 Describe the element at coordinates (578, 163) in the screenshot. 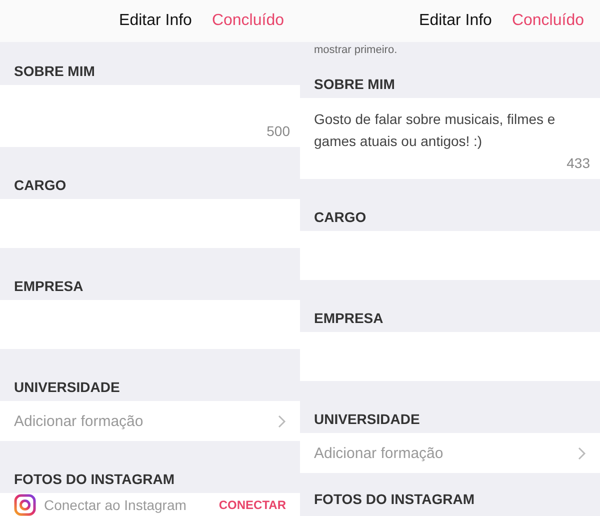

I see `character-counter: 433` at that location.